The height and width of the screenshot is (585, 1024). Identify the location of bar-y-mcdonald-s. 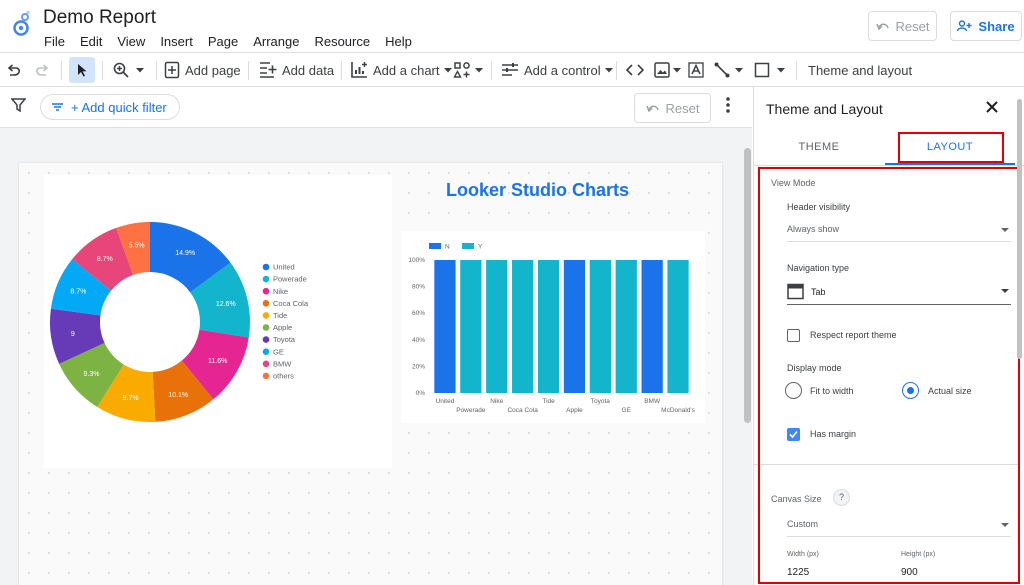
(678, 326).